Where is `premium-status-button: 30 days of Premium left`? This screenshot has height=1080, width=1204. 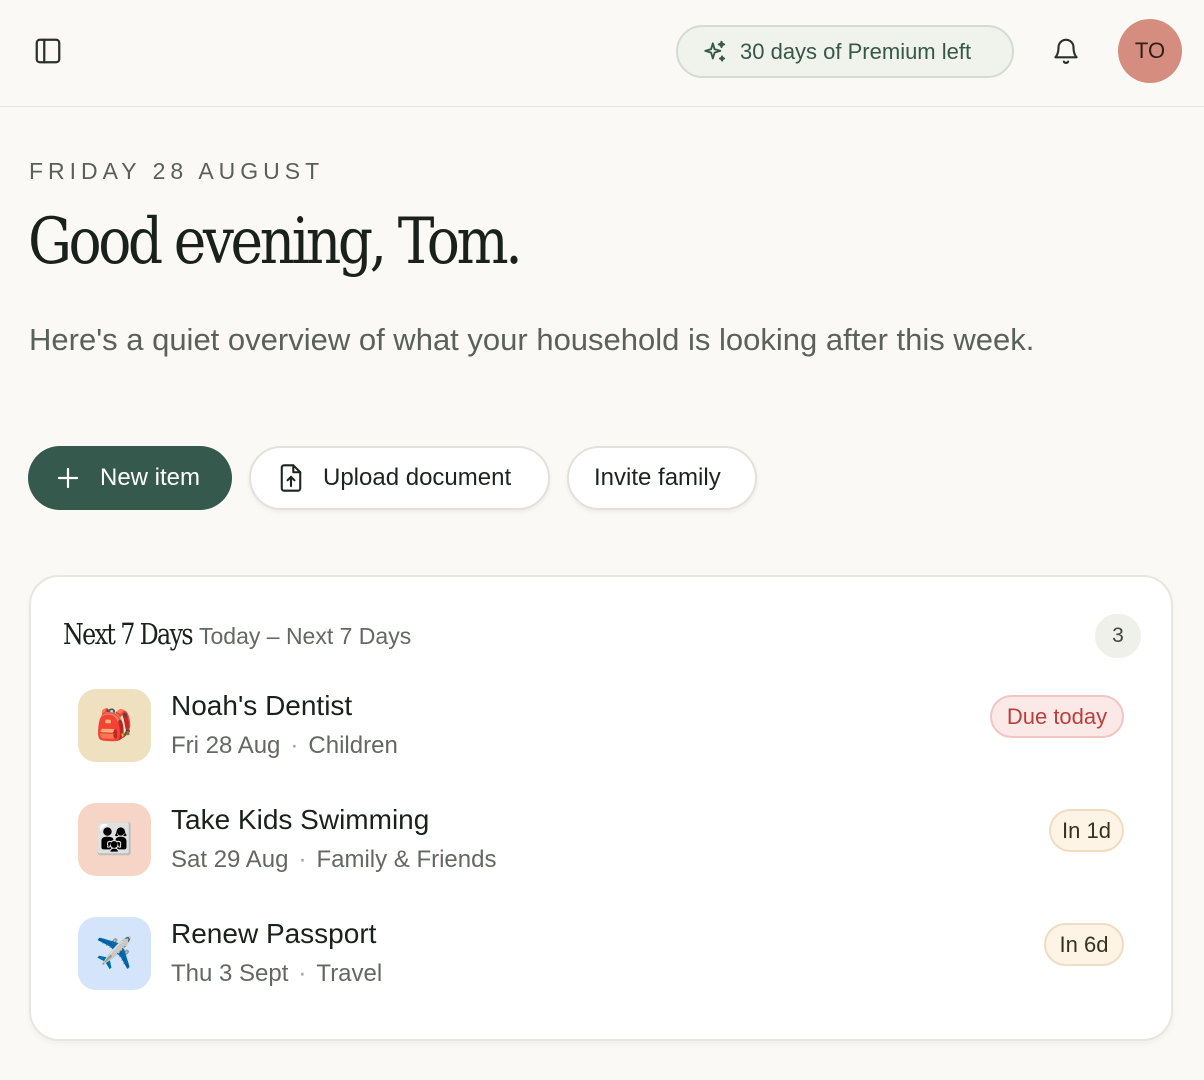
premium-status-button: 30 days of Premium left is located at coordinates (845, 51).